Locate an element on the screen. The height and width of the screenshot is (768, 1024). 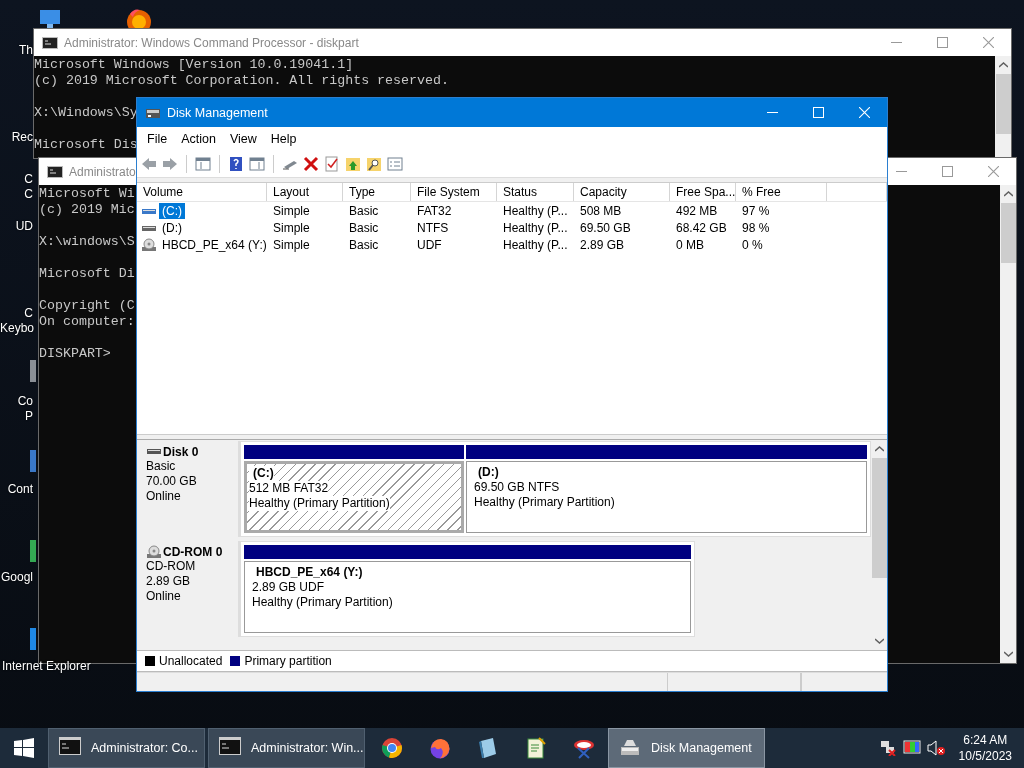
column-header: Type is located at coordinates (377, 192).